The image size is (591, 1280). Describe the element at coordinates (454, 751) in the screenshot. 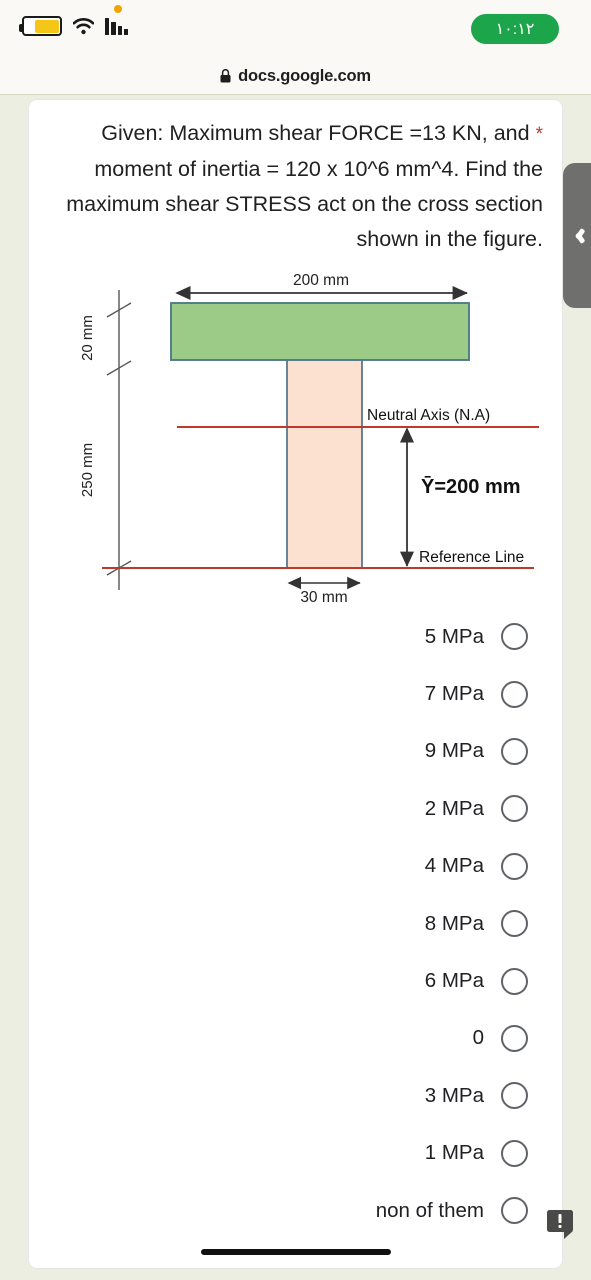

I see `option-label: 9 MPa` at that location.